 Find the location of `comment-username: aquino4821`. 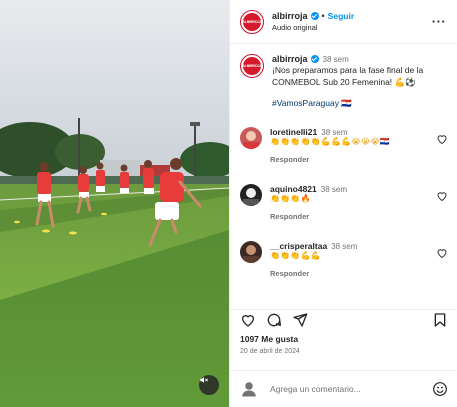

comment-username: aquino4821 is located at coordinates (293, 189).